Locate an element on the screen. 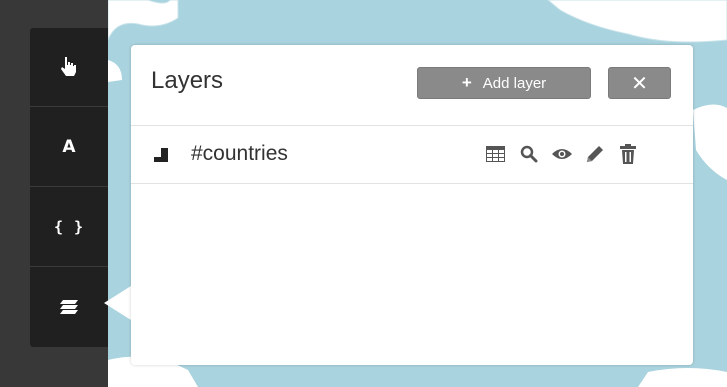 The height and width of the screenshot is (387, 727). edit-layer-button is located at coordinates (594, 154).